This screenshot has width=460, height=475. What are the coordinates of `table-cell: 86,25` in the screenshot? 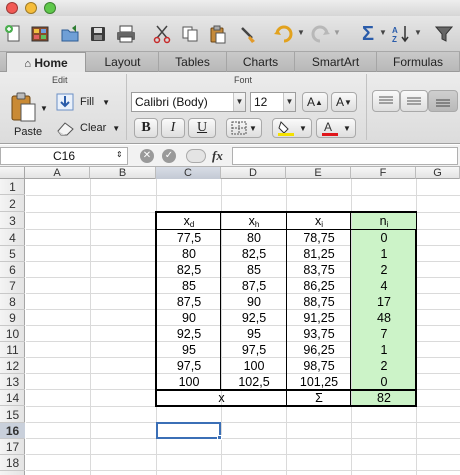 It's located at (319, 286).